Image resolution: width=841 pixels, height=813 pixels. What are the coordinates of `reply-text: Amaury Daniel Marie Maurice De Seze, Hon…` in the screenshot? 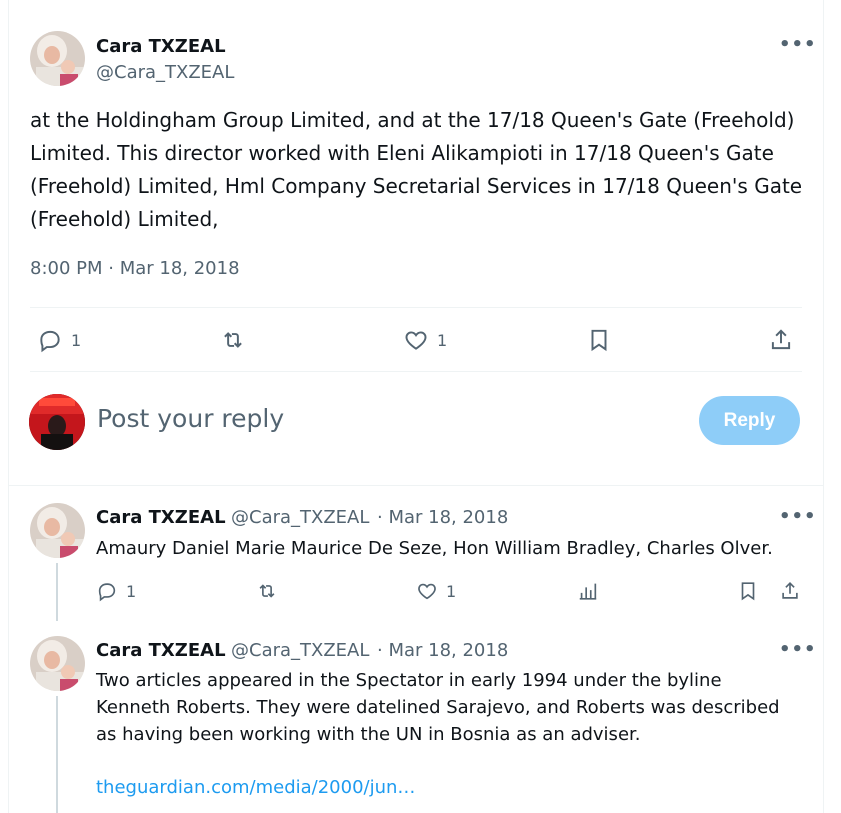 It's located at (434, 548).